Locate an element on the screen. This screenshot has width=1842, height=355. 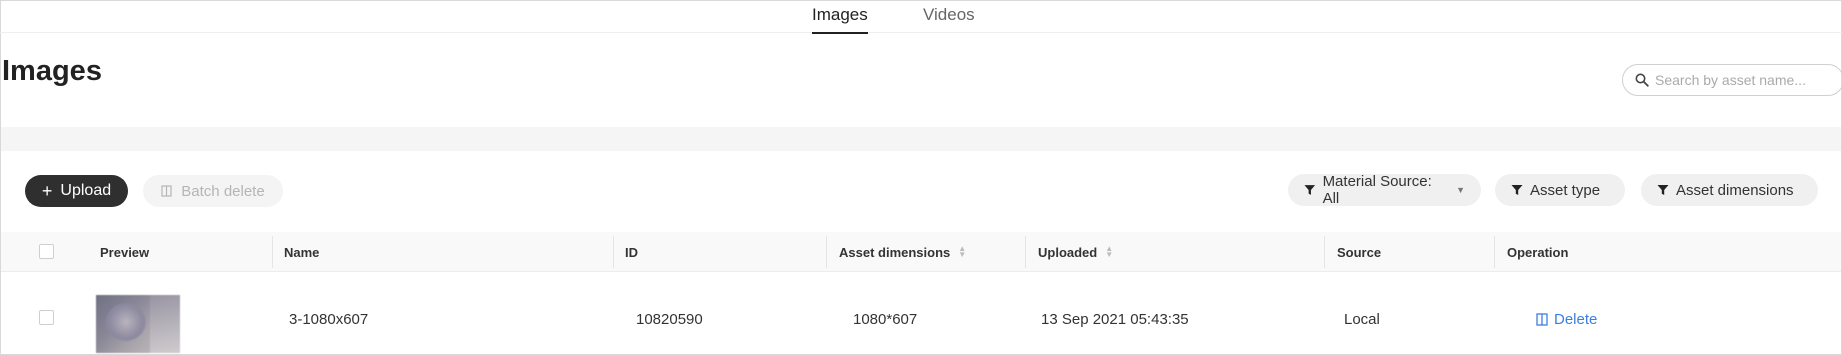
material-source-filter: Material Source: All ▼ is located at coordinates (1384, 190).